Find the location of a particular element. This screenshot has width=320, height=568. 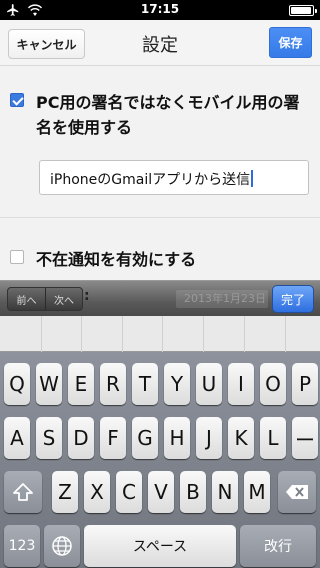

key-p: P is located at coordinates (305, 384).